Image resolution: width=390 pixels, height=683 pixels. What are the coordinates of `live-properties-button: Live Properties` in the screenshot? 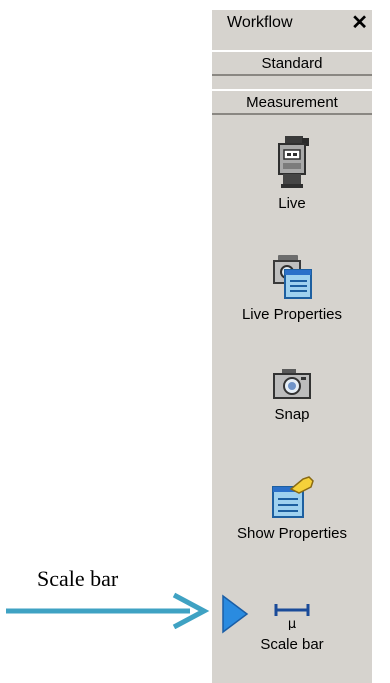 It's located at (292, 286).